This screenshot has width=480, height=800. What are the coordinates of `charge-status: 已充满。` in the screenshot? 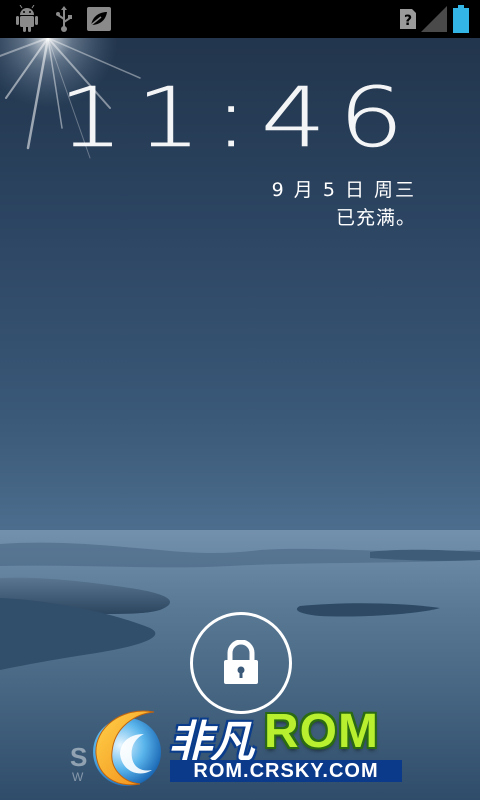 It's located at (375, 218).